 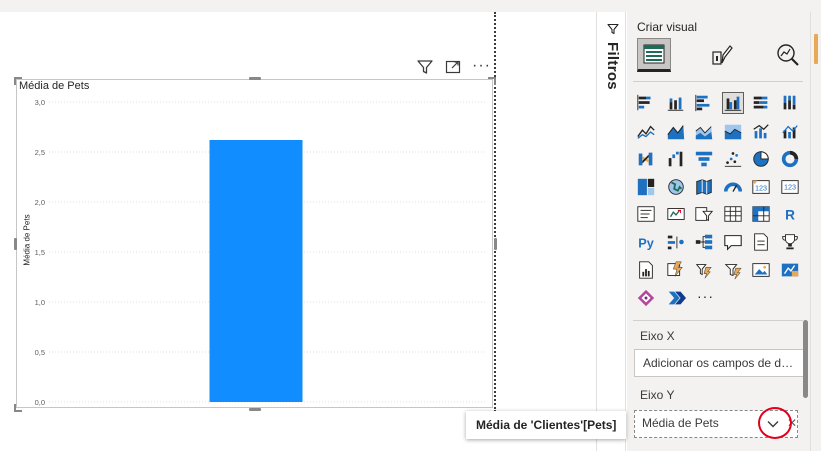 I want to click on y-tick-label: 1,0, so click(x=40, y=302).